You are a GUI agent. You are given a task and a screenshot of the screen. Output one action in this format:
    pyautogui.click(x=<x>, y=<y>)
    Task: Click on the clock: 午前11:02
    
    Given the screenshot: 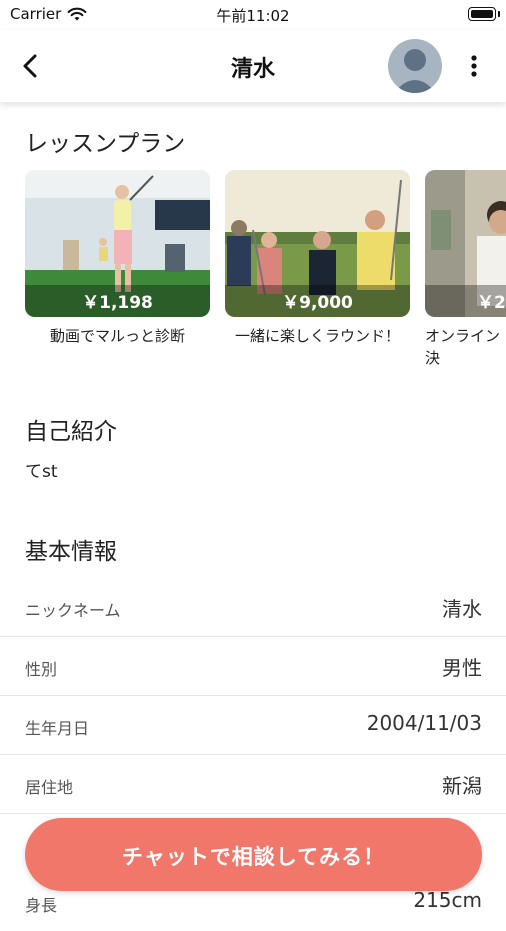 What is the action you would take?
    pyautogui.click(x=253, y=16)
    